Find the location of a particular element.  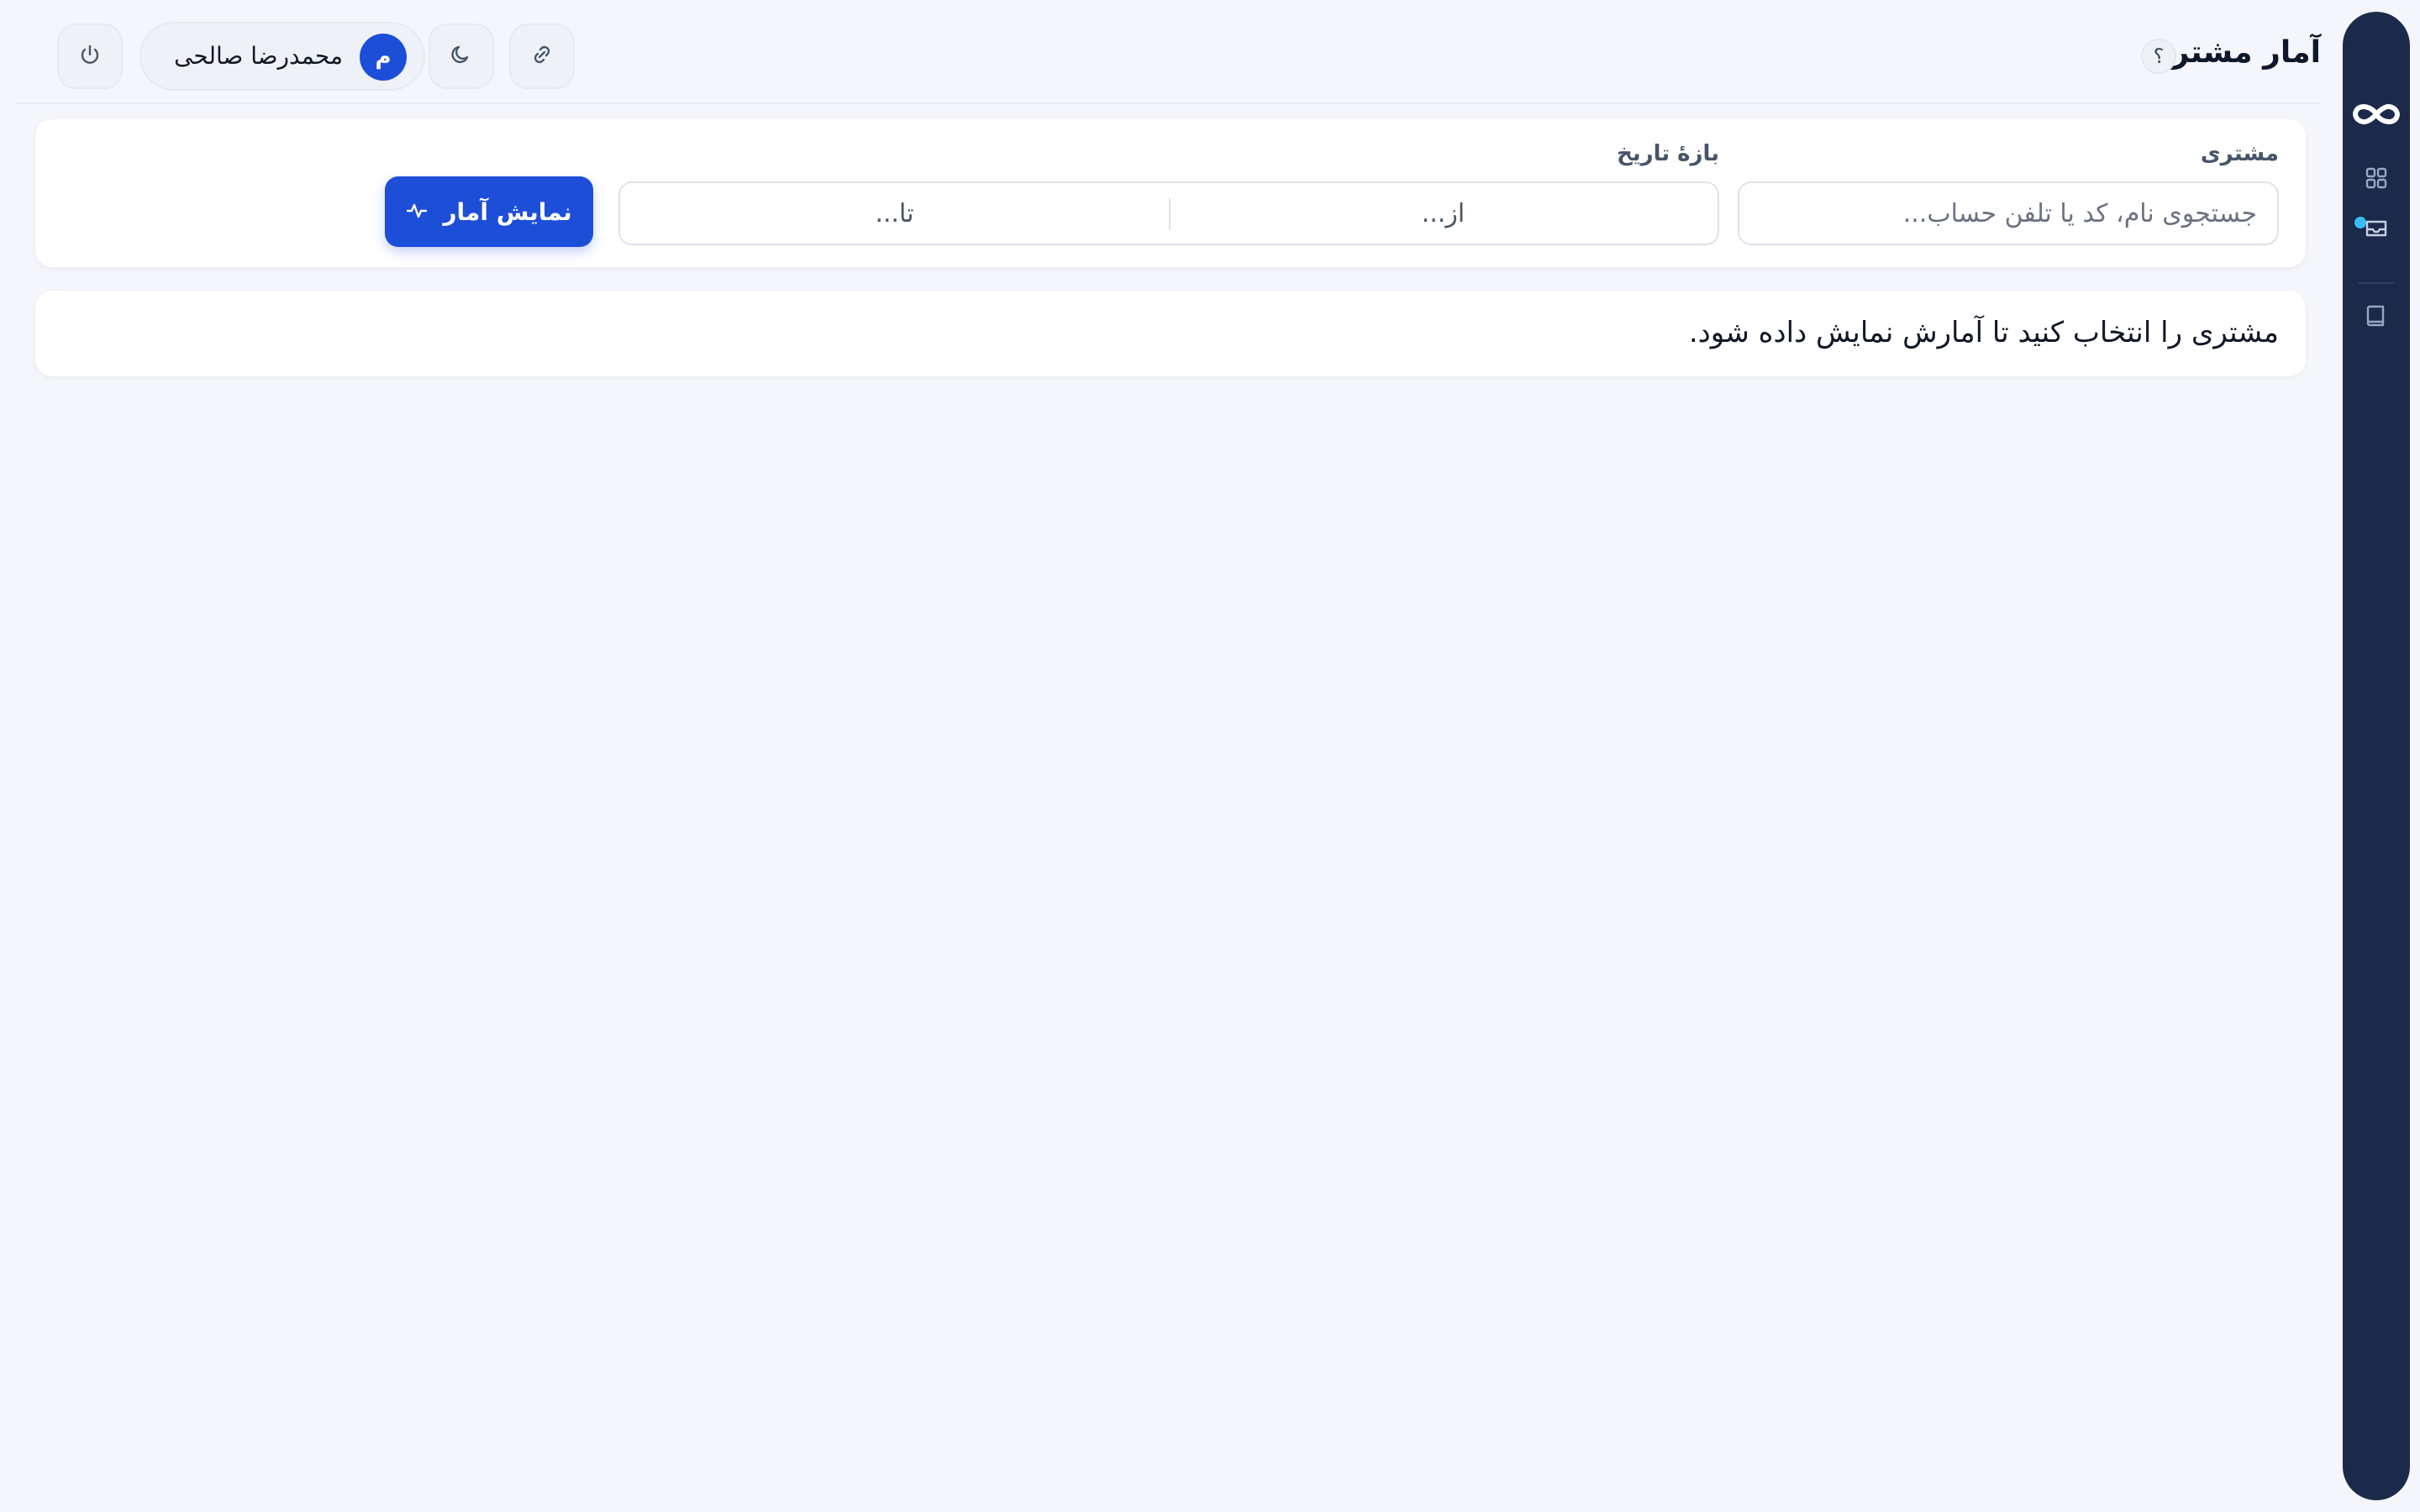

customer-search-input is located at coordinates (2008, 213).